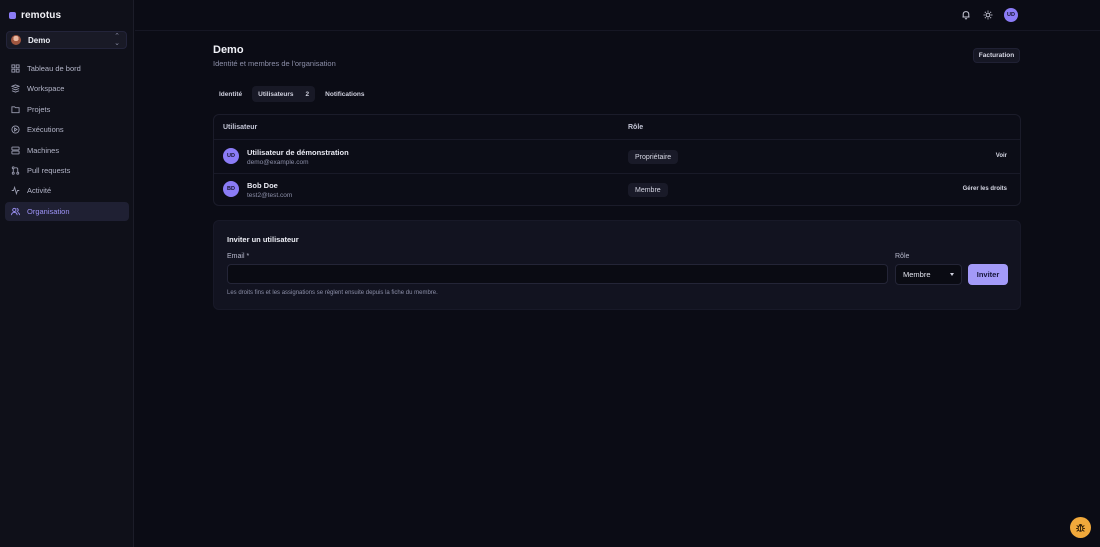  I want to click on caret-down-icon, so click(952, 274).